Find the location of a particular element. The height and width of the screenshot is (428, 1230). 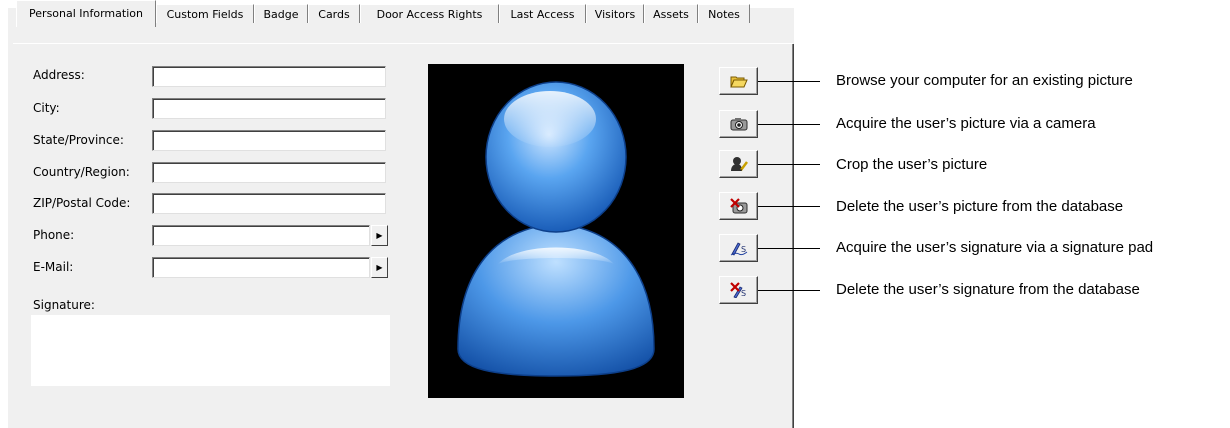

crop-picture-icon is located at coordinates (739, 164).